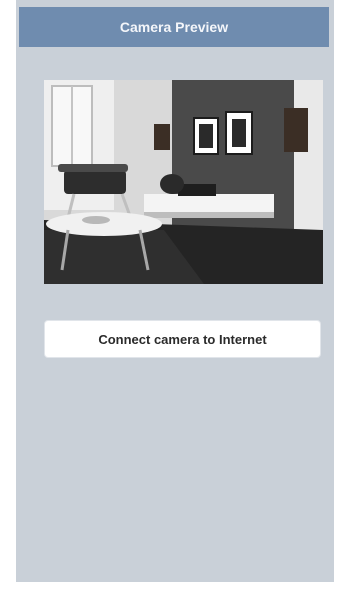 This screenshot has height=594, width=347. I want to click on connect-camera-label: Connect camera to Internet, so click(182, 339).